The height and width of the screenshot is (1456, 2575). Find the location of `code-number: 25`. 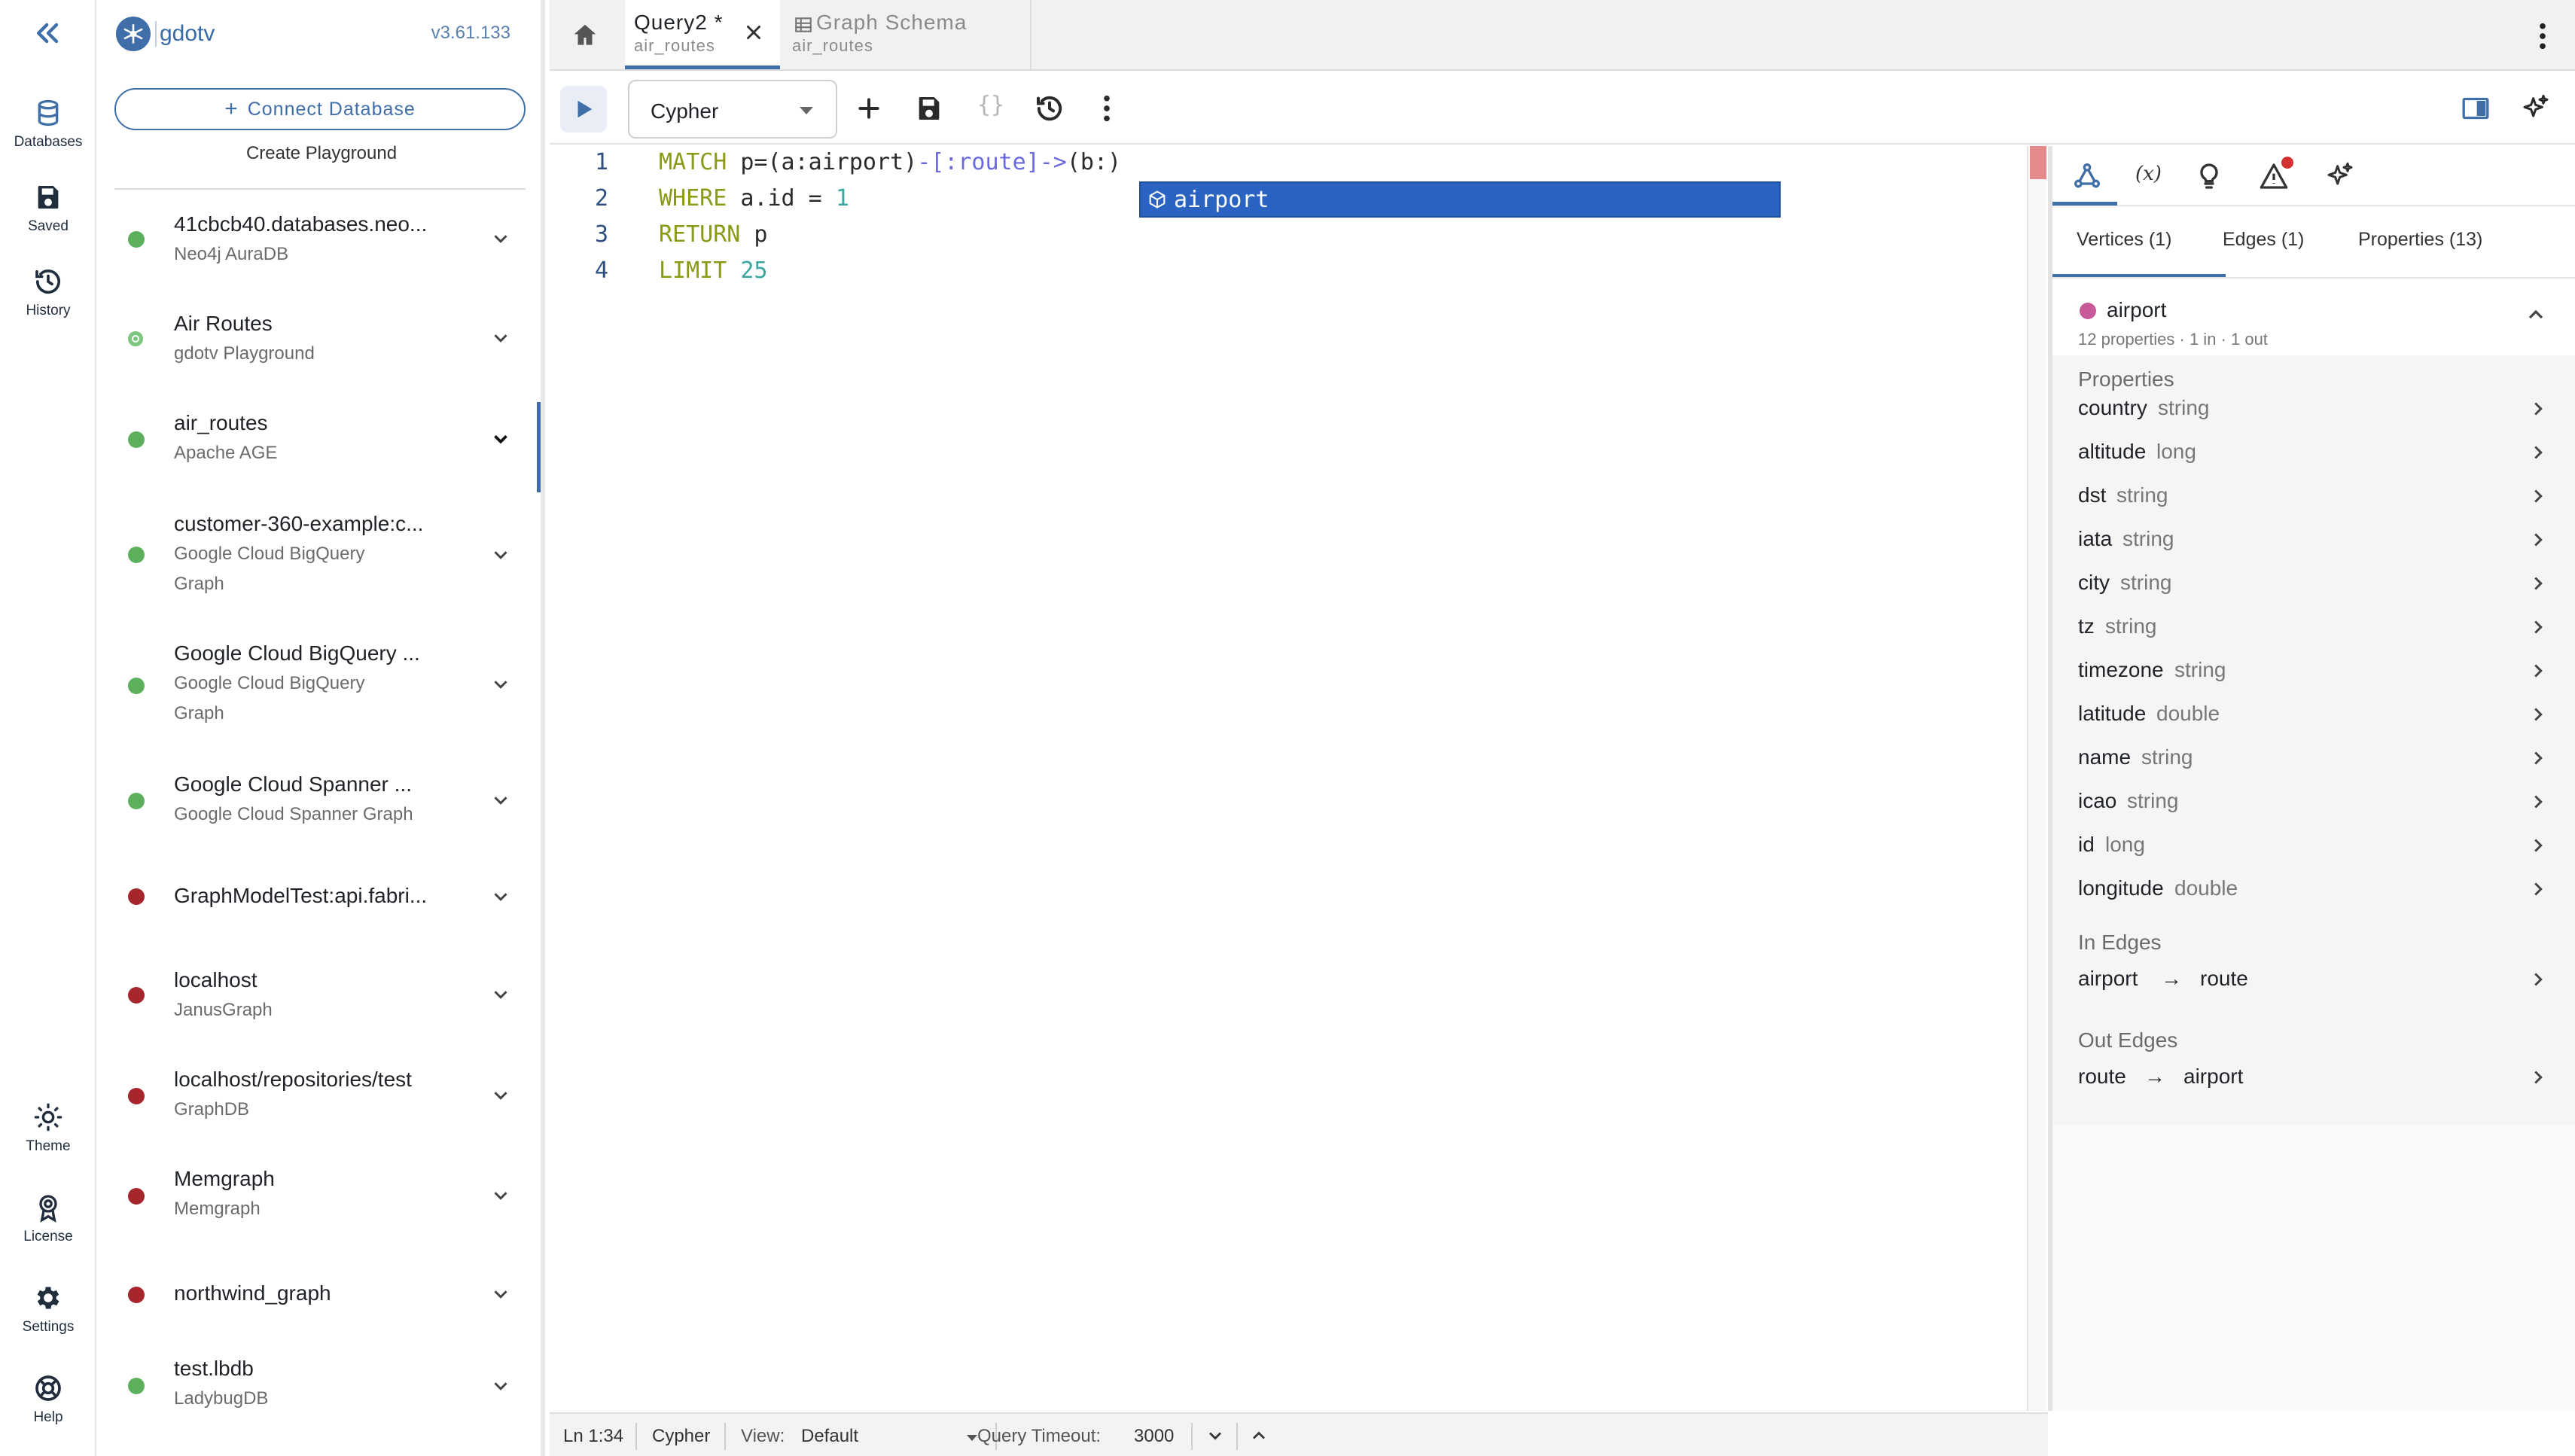

code-number: 25 is located at coordinates (754, 270).